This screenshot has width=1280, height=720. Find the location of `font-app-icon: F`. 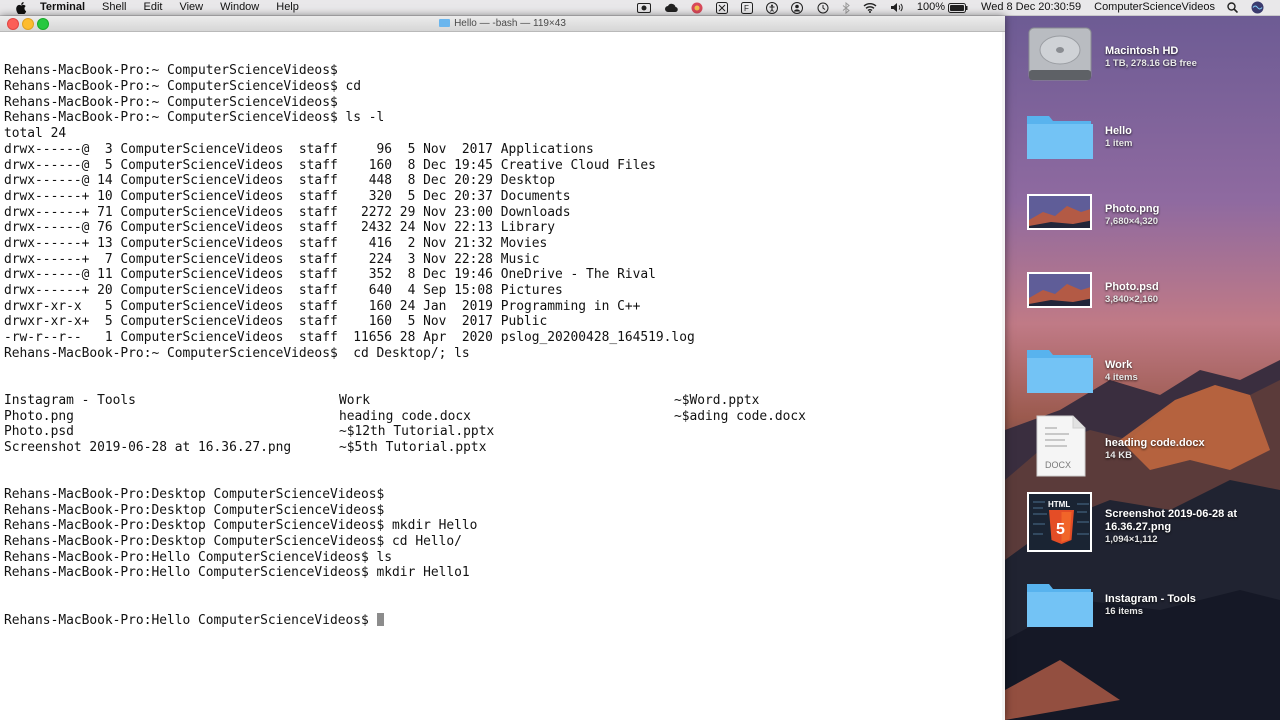

font-app-icon: F is located at coordinates (746, 7).